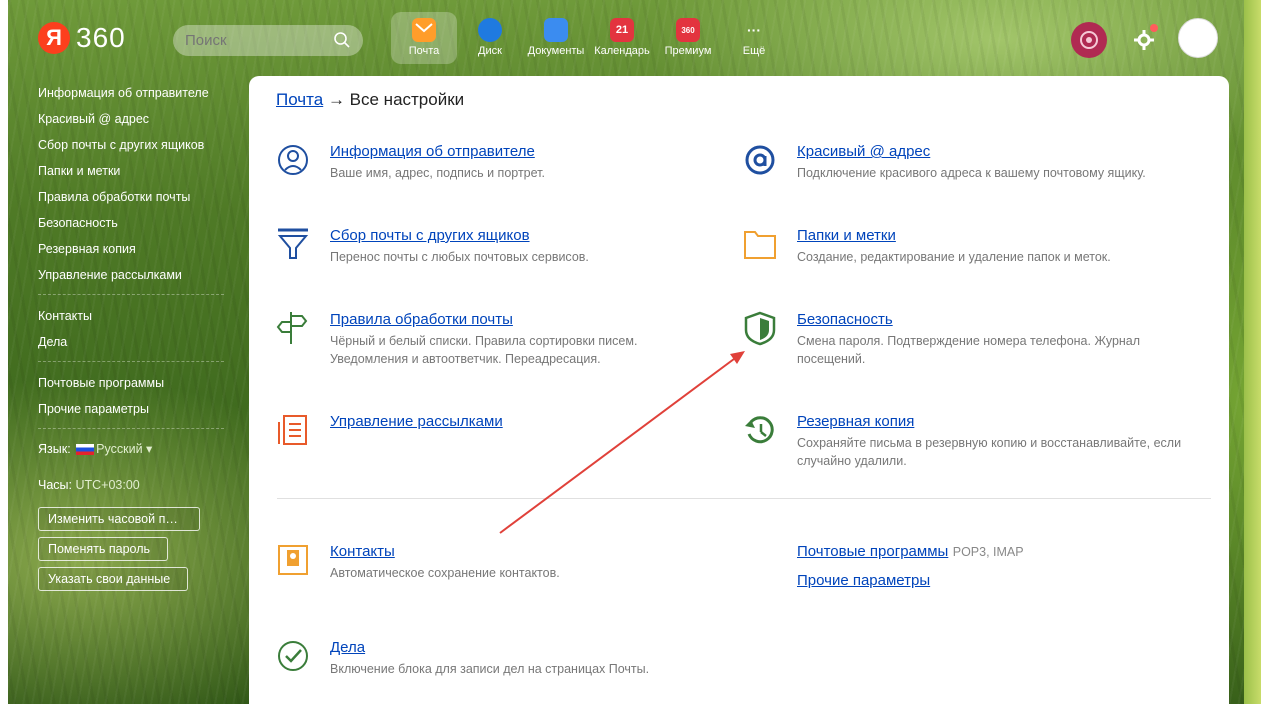 This screenshot has height=704, width=1261. Describe the element at coordinates (754, 51) in the screenshot. I see `app-label: Ещё` at that location.